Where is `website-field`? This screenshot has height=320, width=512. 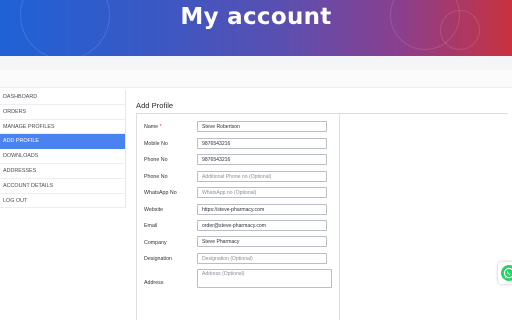
website-field is located at coordinates (262, 209).